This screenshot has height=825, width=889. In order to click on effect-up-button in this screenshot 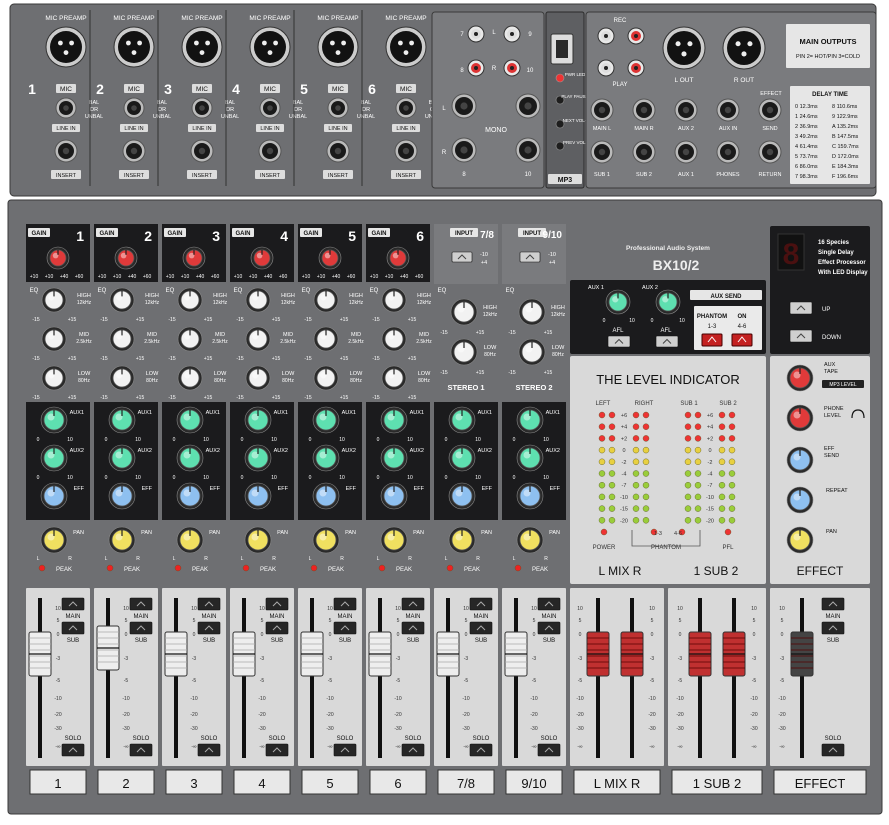, I will do `click(801, 308)`.